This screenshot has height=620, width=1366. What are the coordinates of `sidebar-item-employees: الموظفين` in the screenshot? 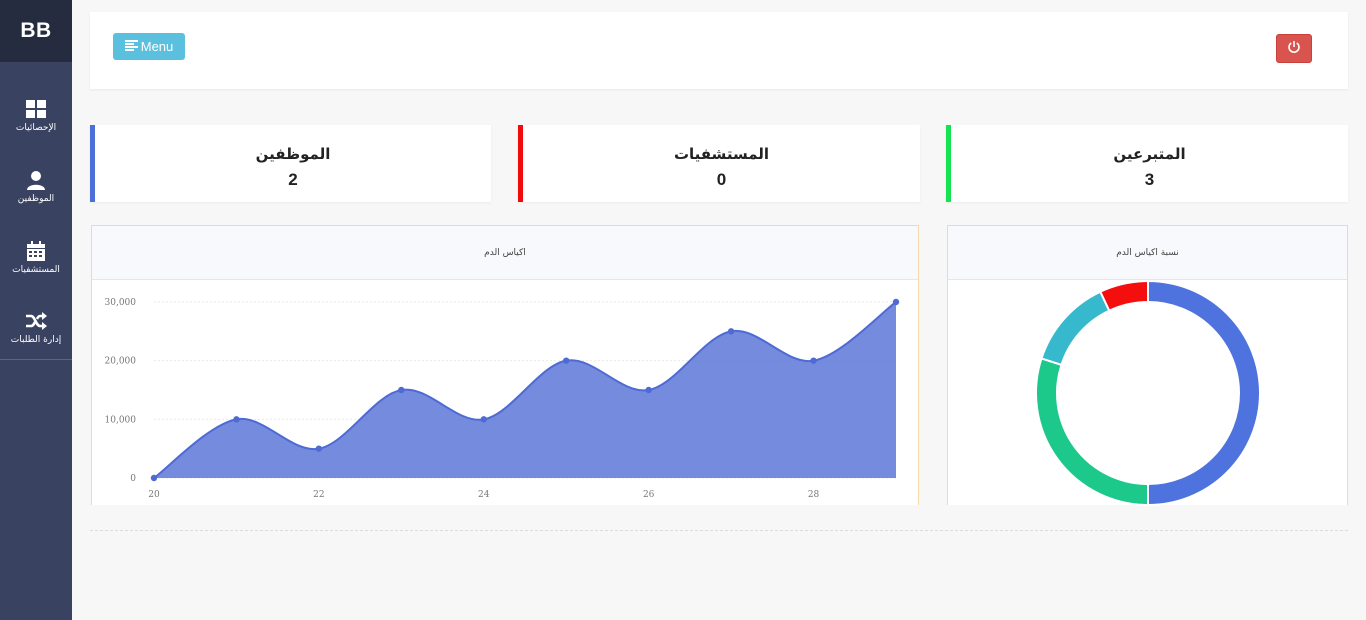 It's located at (36, 186).